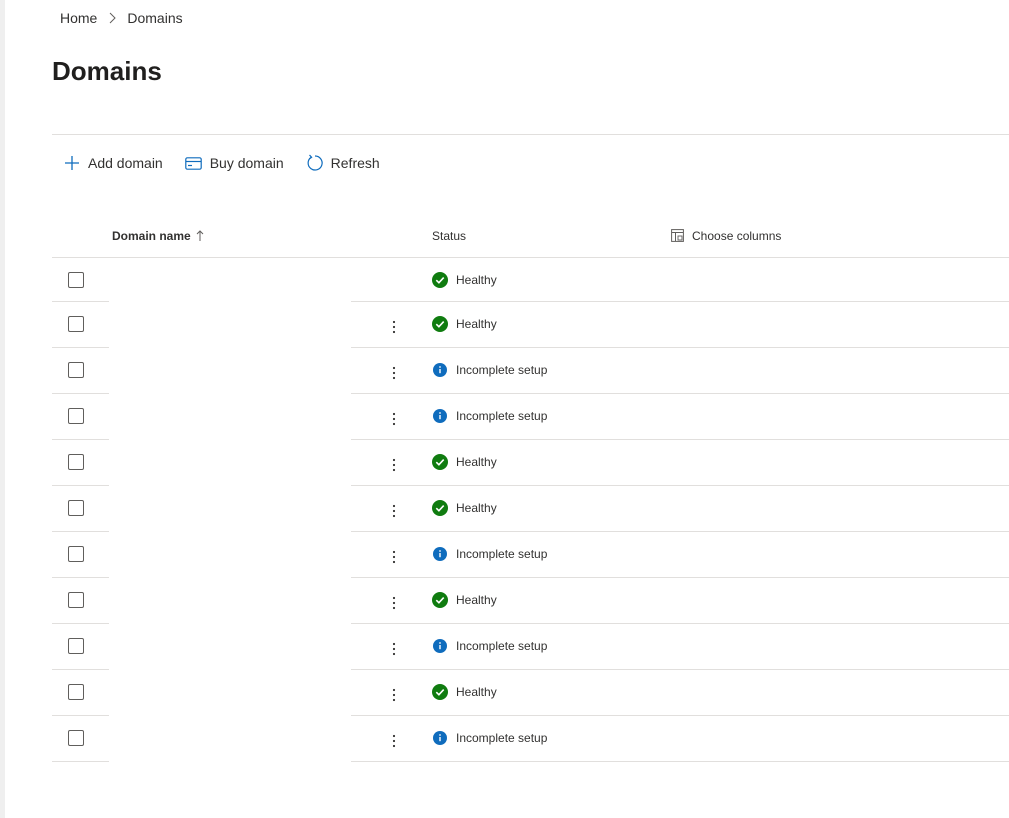 The image size is (1009, 818). What do you see at coordinates (246, 163) in the screenshot?
I see `buy-domain-label: Buy domain` at bounding box center [246, 163].